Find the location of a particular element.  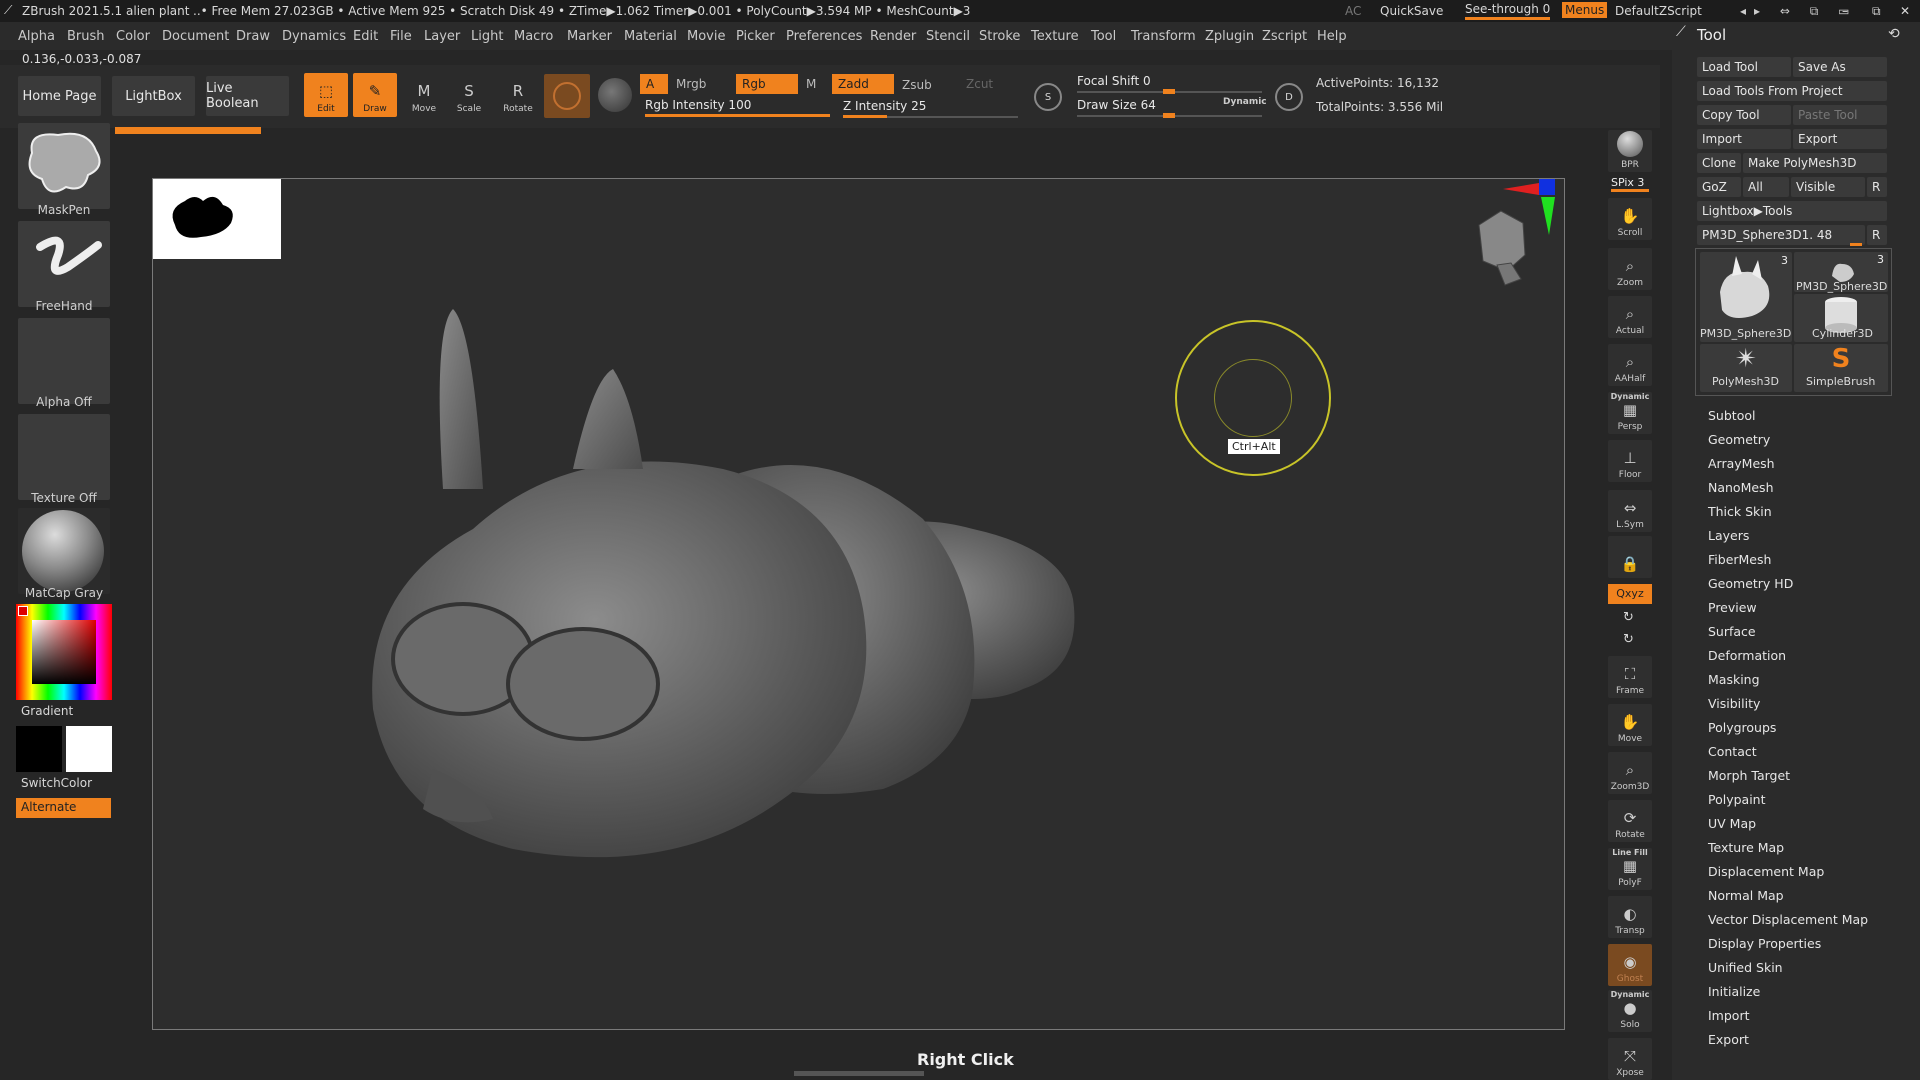

current-tool-slider: PM3D_Sphere3D1. 48 is located at coordinates (1781, 235).